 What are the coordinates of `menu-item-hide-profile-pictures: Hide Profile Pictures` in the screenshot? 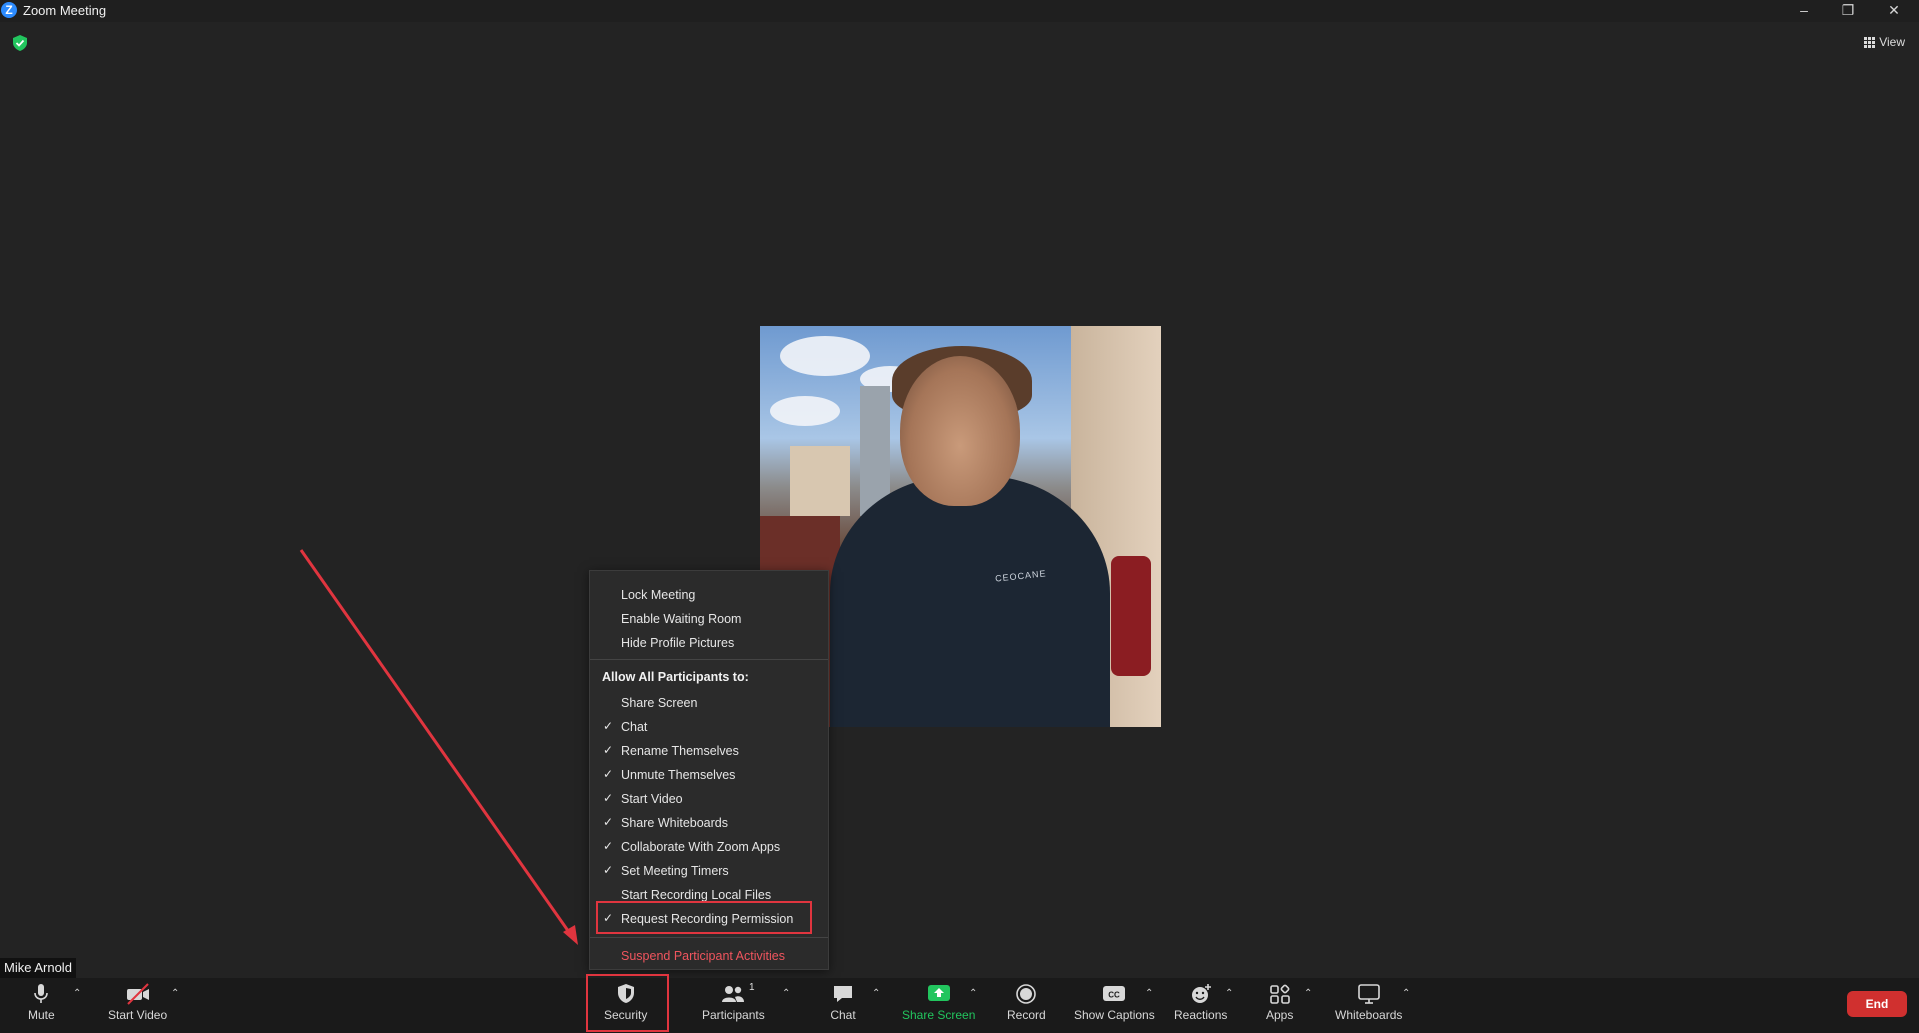 It's located at (709, 643).